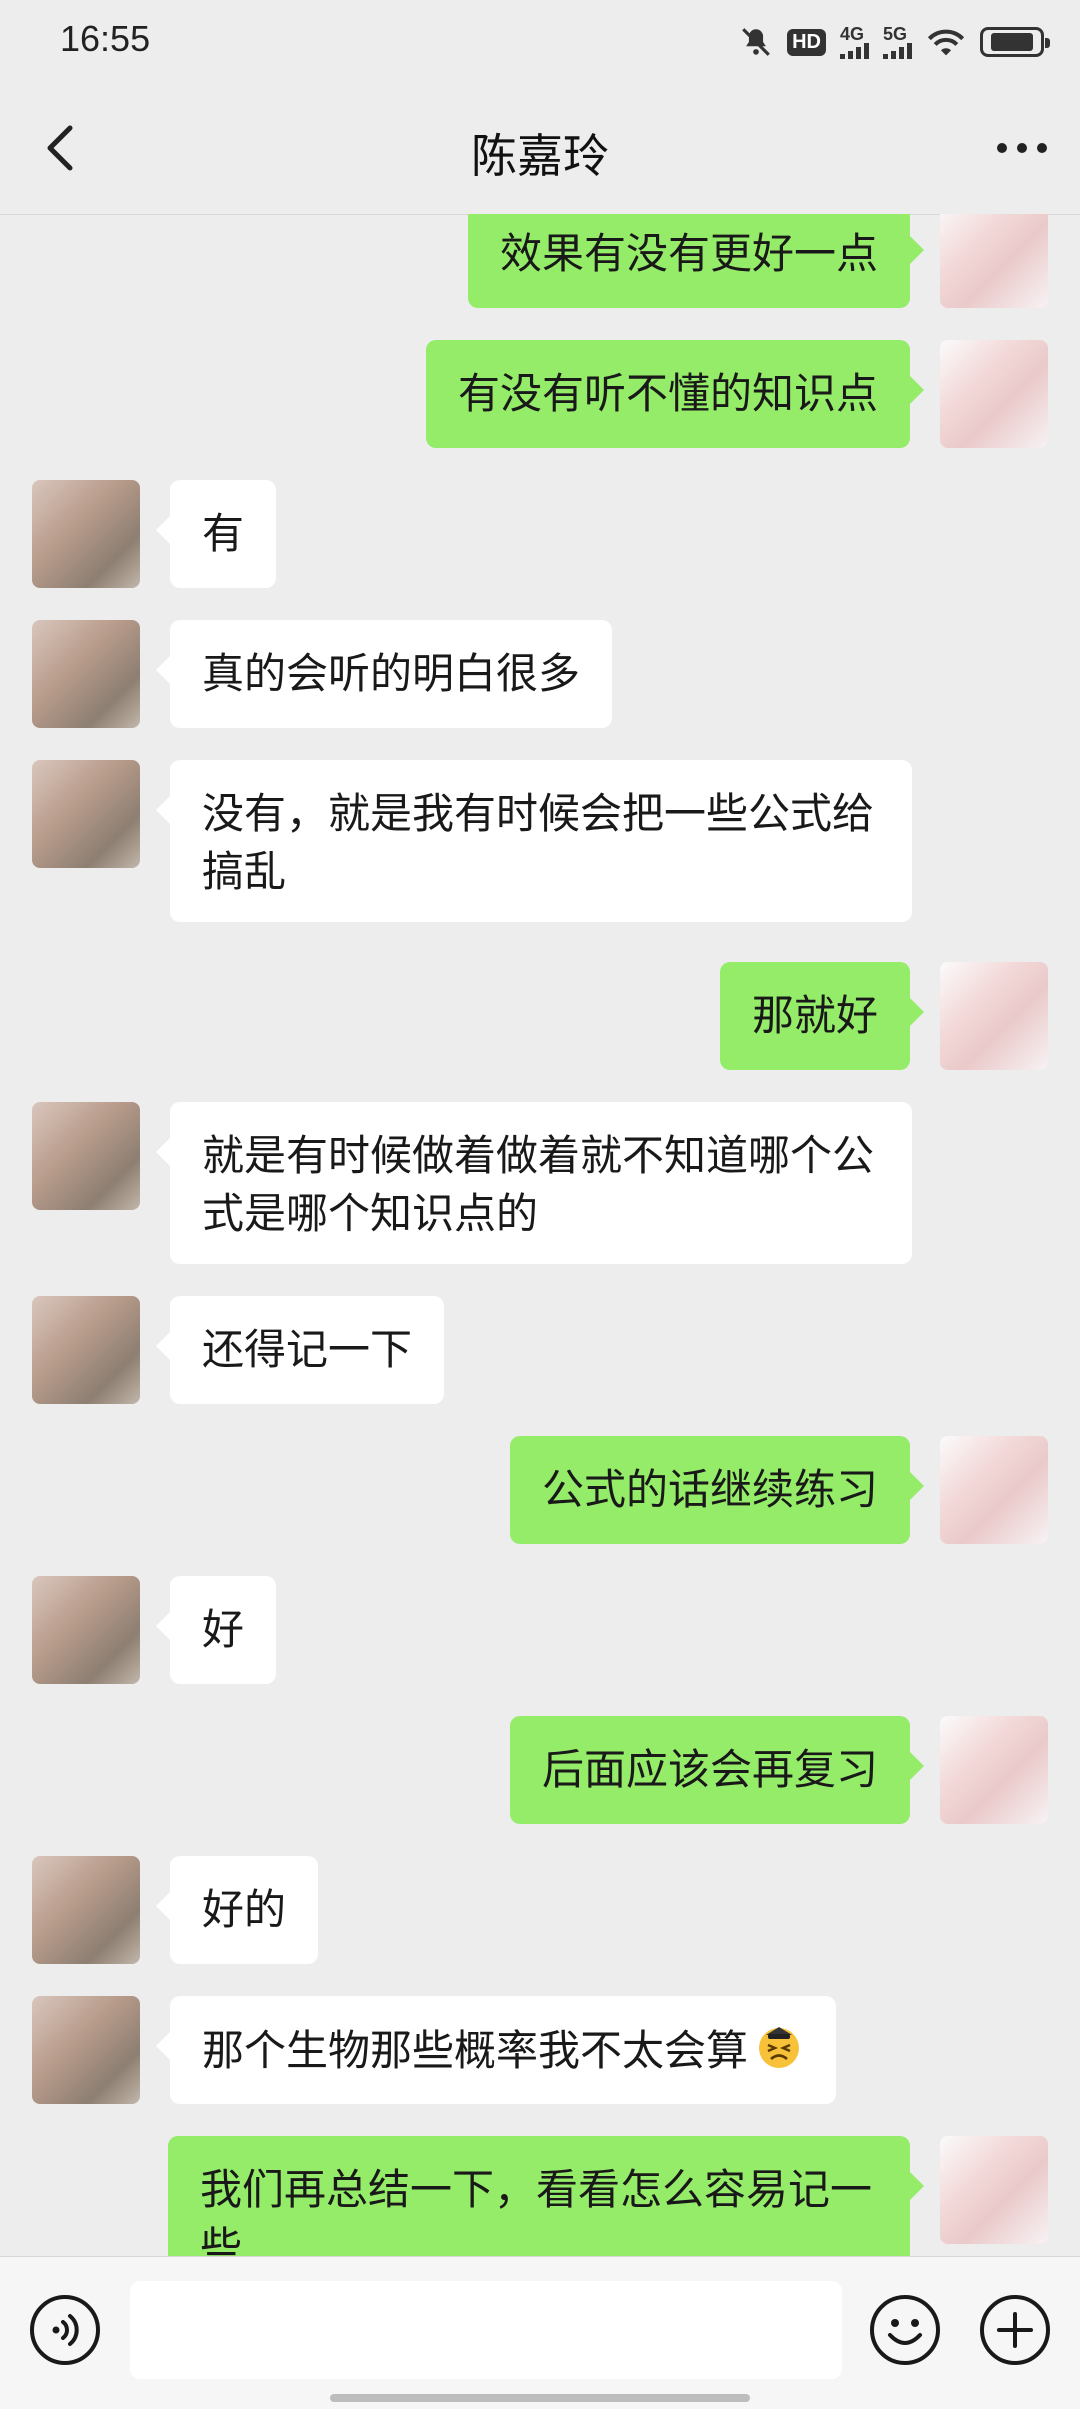 This screenshot has width=1080, height=2409. I want to click on wifi-icon, so click(946, 42).